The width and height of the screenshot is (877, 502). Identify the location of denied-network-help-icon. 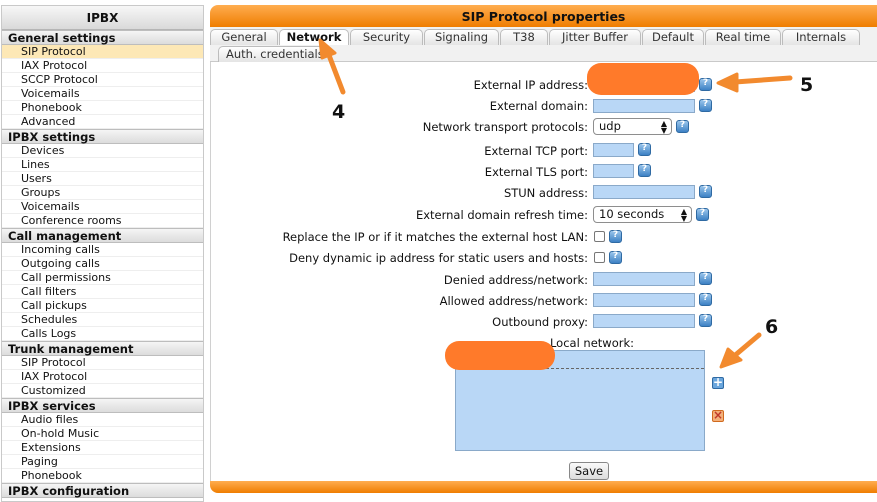
(705, 278).